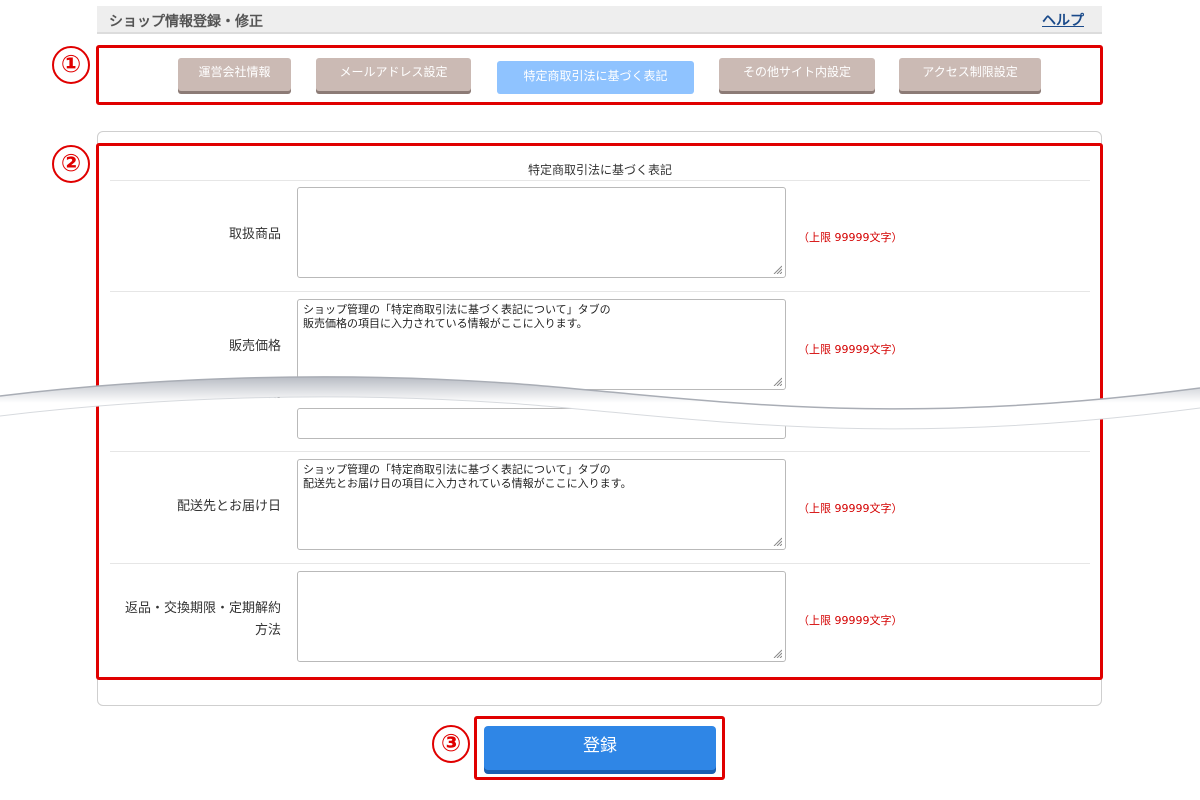 The height and width of the screenshot is (800, 1200). What do you see at coordinates (600, 748) in the screenshot?
I see `register-button: 登録` at bounding box center [600, 748].